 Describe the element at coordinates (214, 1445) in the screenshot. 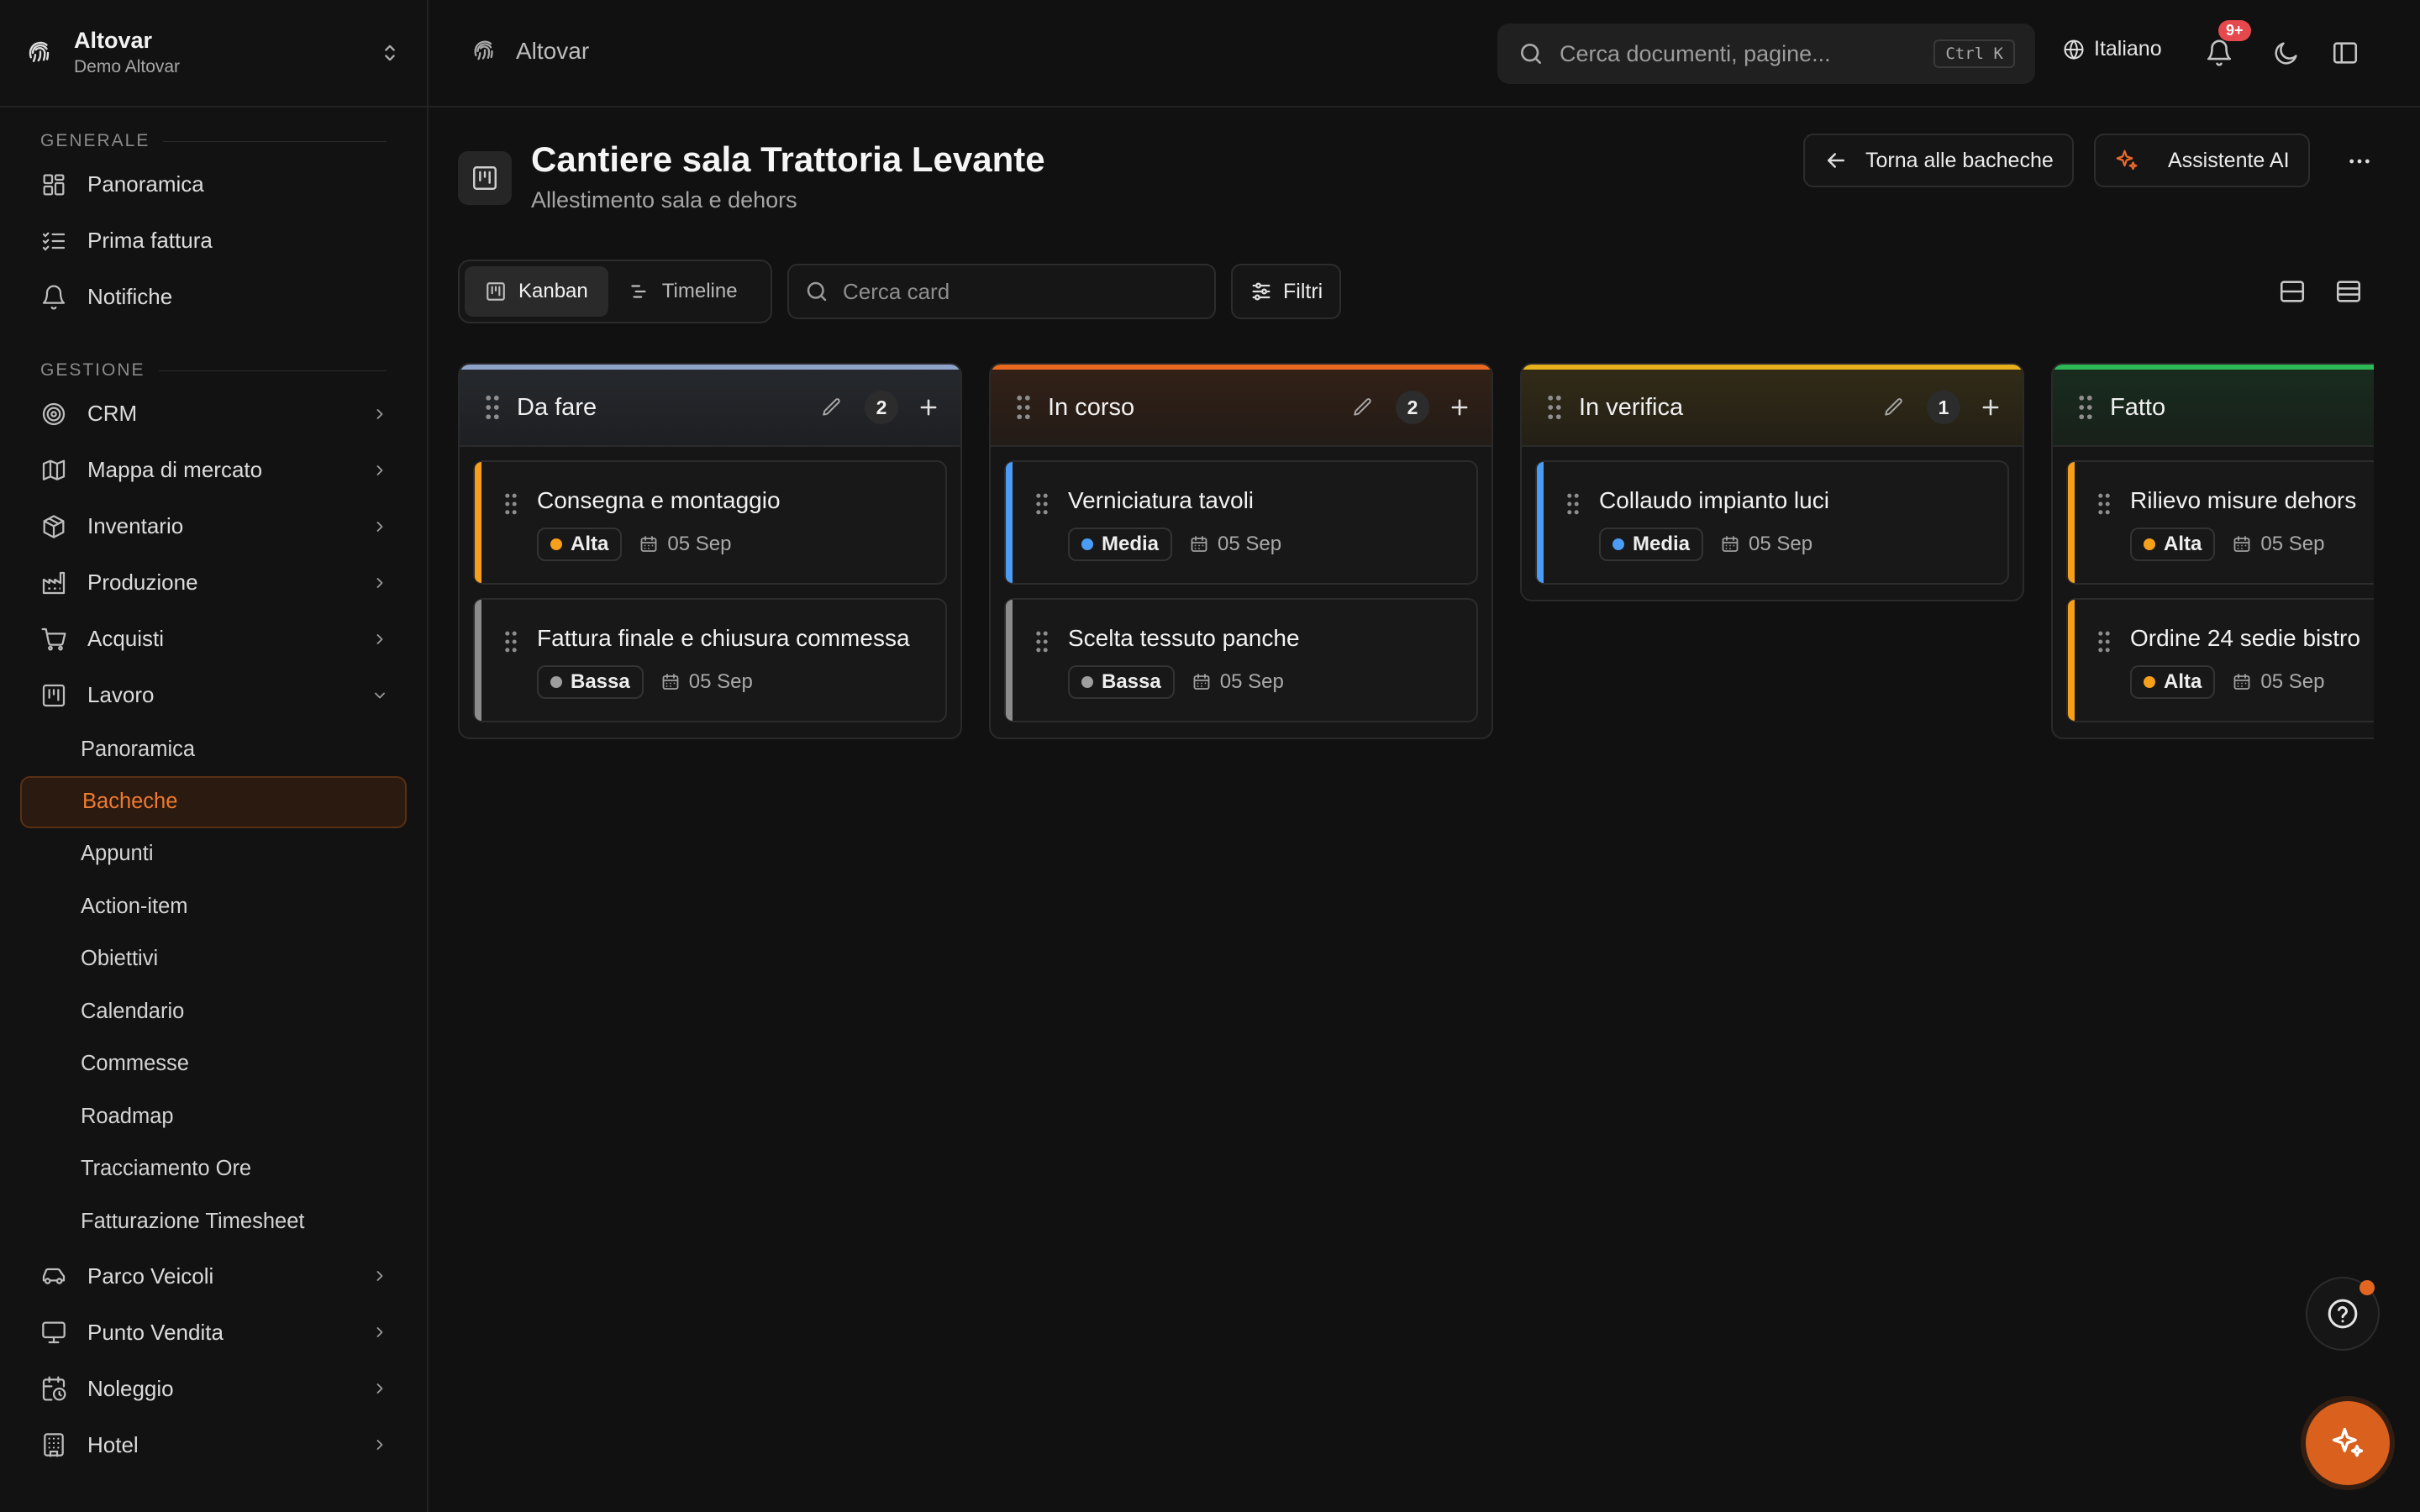

I see `sidebar-item-hotel: Hotel` at that location.